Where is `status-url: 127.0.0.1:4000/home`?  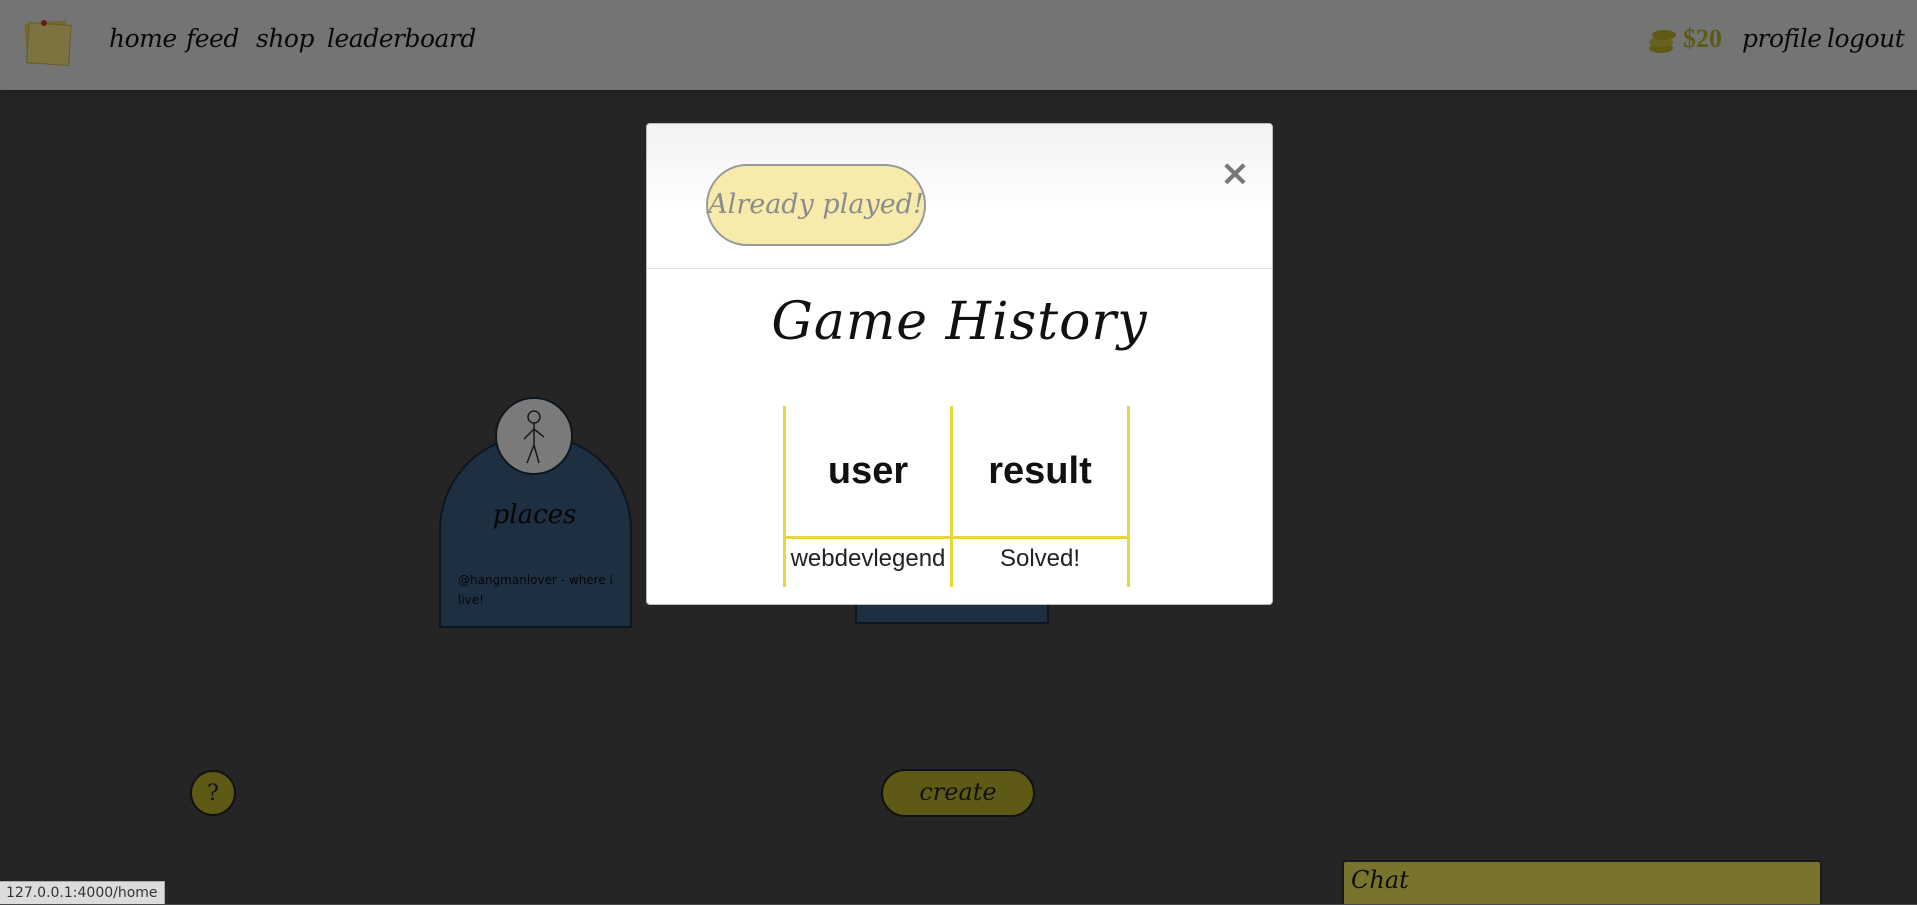
status-url: 127.0.0.1:4000/home is located at coordinates (82, 892).